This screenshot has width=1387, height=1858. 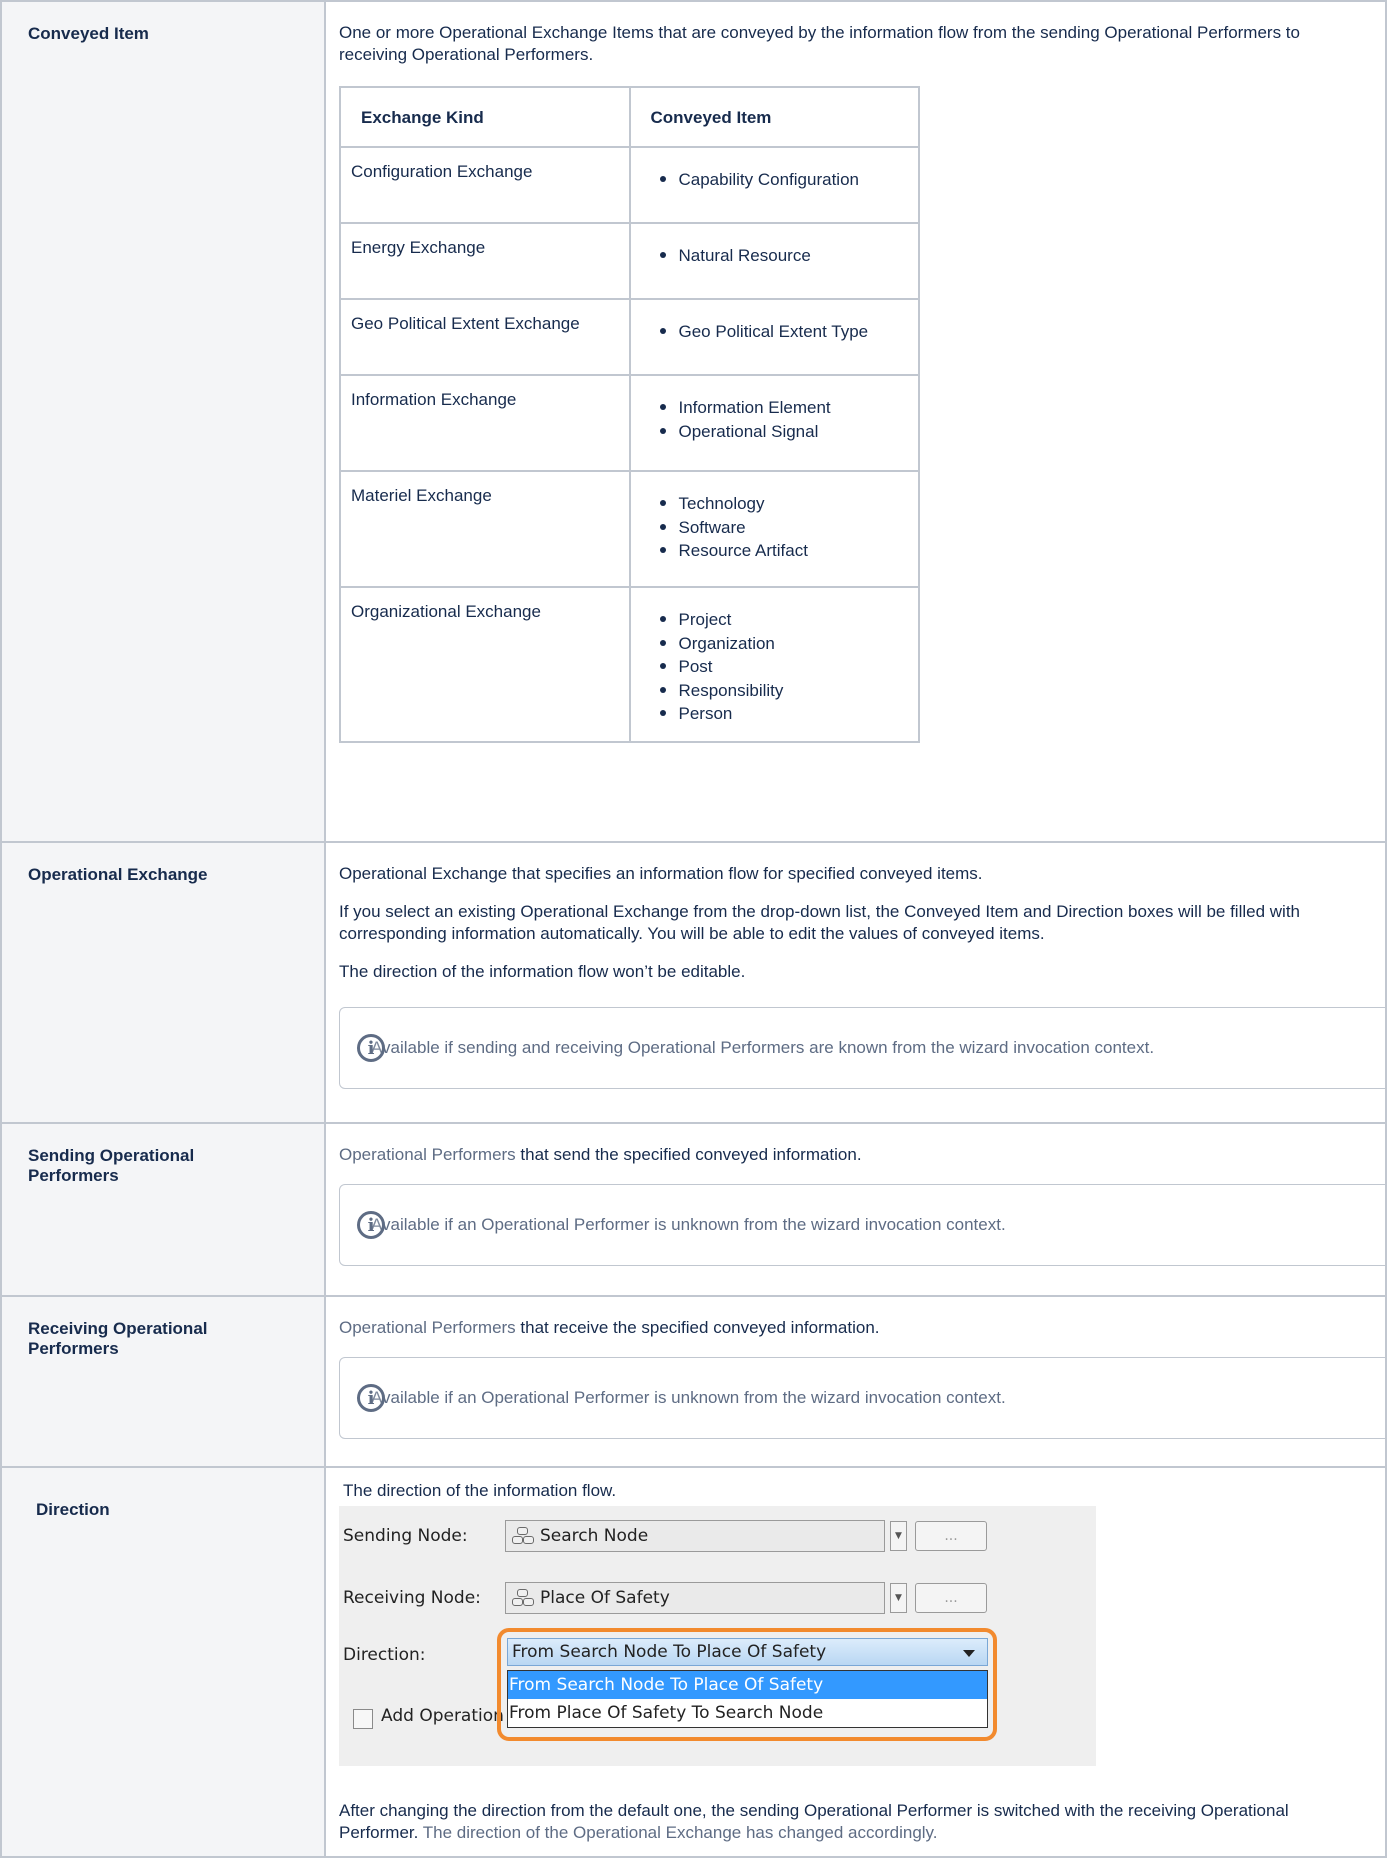 I want to click on exchange-kind: Organizational Exchange, so click(x=485, y=664).